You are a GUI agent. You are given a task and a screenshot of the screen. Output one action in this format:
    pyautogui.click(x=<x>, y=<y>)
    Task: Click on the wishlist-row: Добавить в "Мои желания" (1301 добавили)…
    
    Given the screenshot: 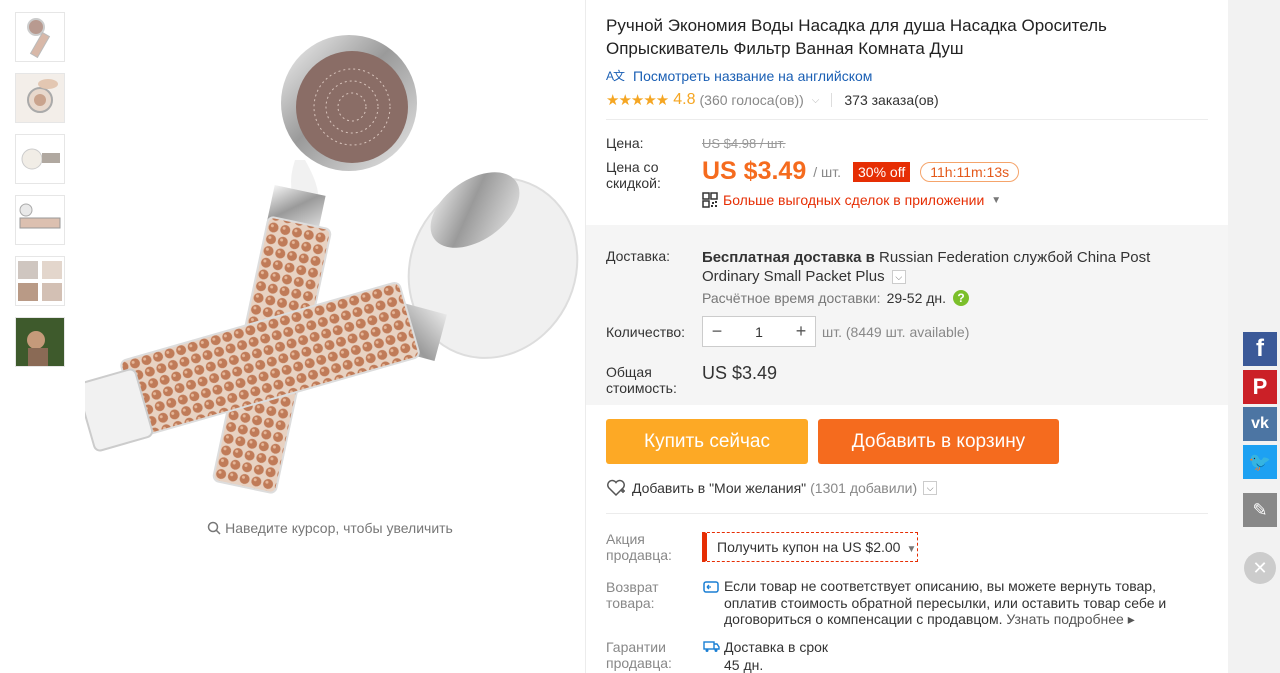 What is the action you would take?
    pyautogui.click(x=772, y=488)
    